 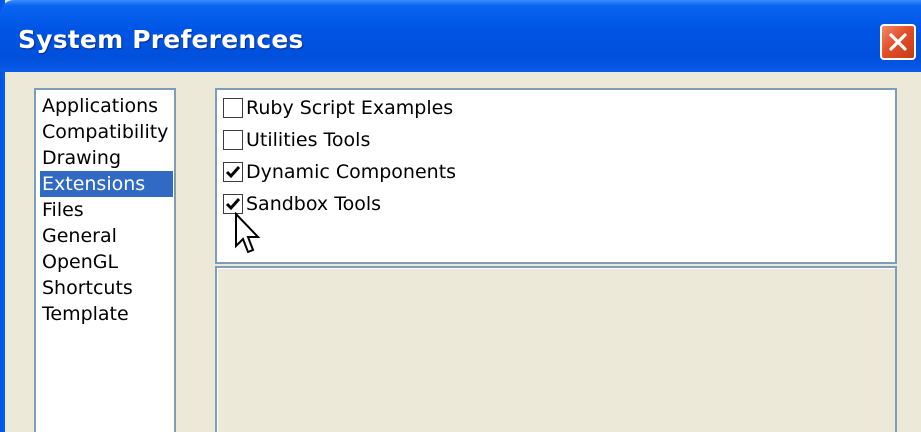 I want to click on category-item-template: Template, so click(x=106, y=314).